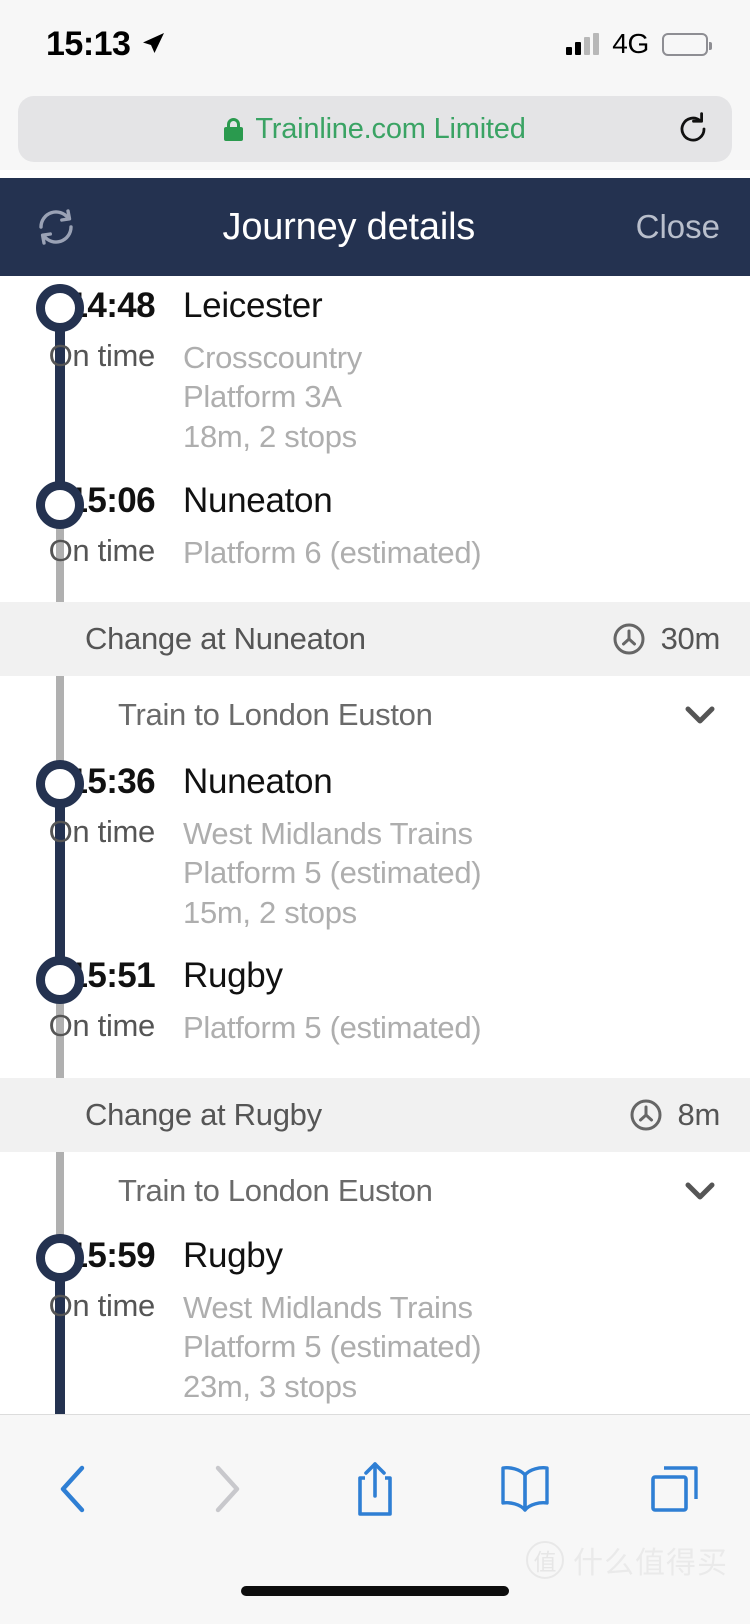 Image resolution: width=750 pixels, height=1624 pixels. Describe the element at coordinates (650, 1563) in the screenshot. I see `watermark-text: 什么值得买` at that location.